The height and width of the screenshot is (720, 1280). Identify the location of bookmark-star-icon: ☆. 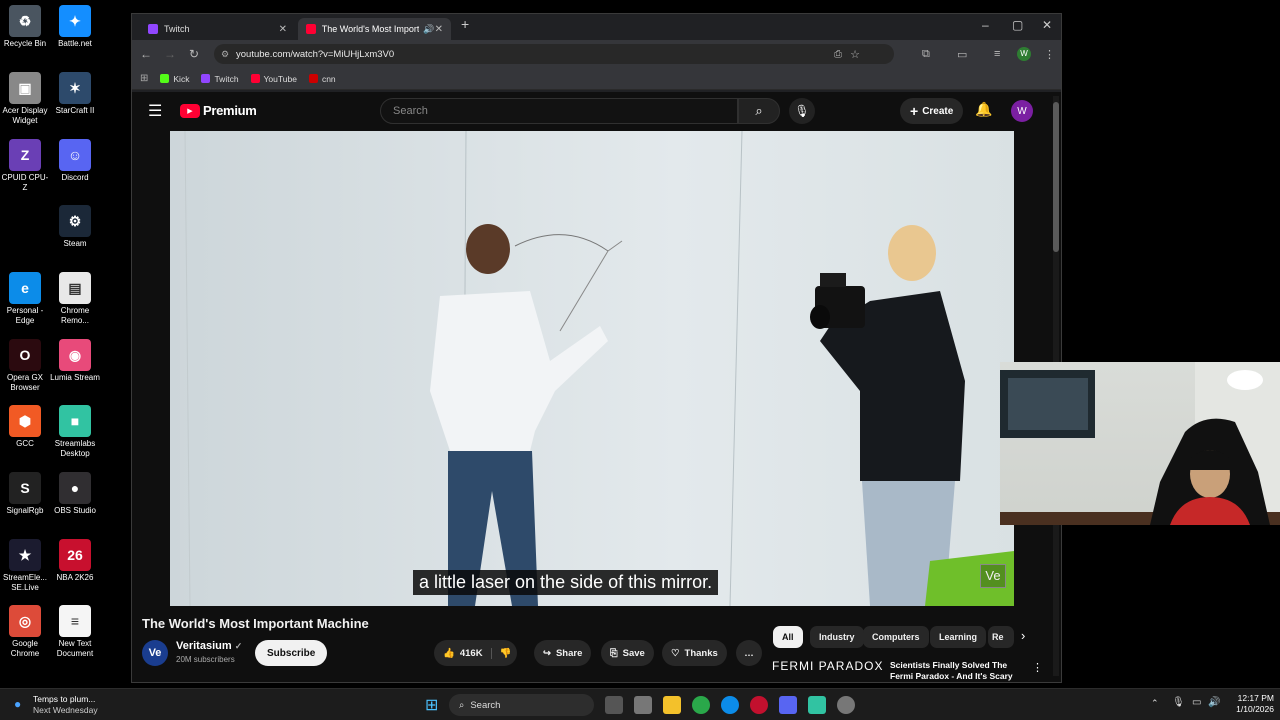
(855, 54).